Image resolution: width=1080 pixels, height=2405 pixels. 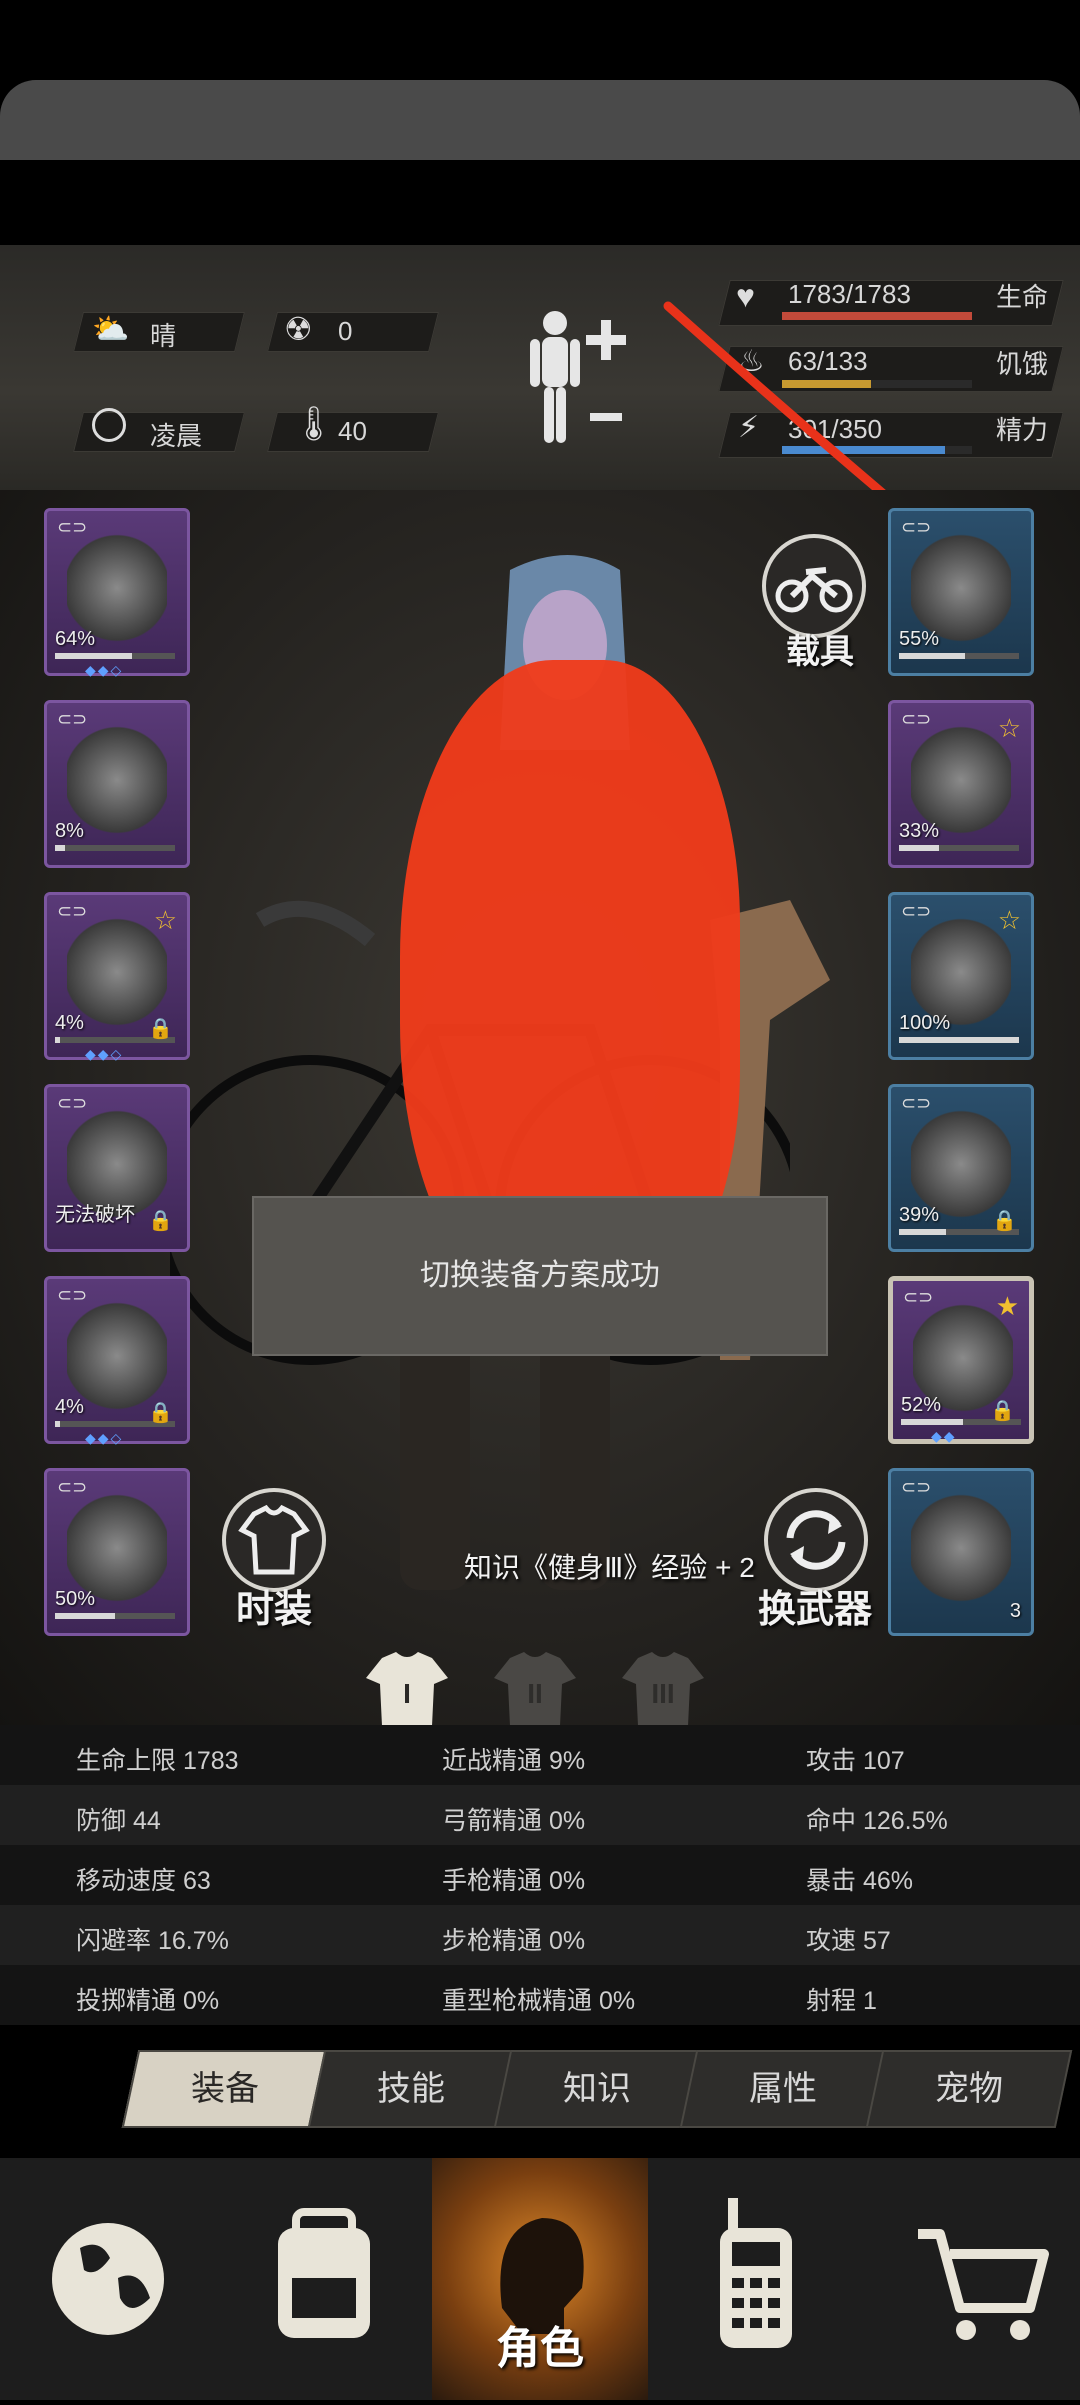 I want to click on nav-character: 角色, so click(x=540, y=2279).